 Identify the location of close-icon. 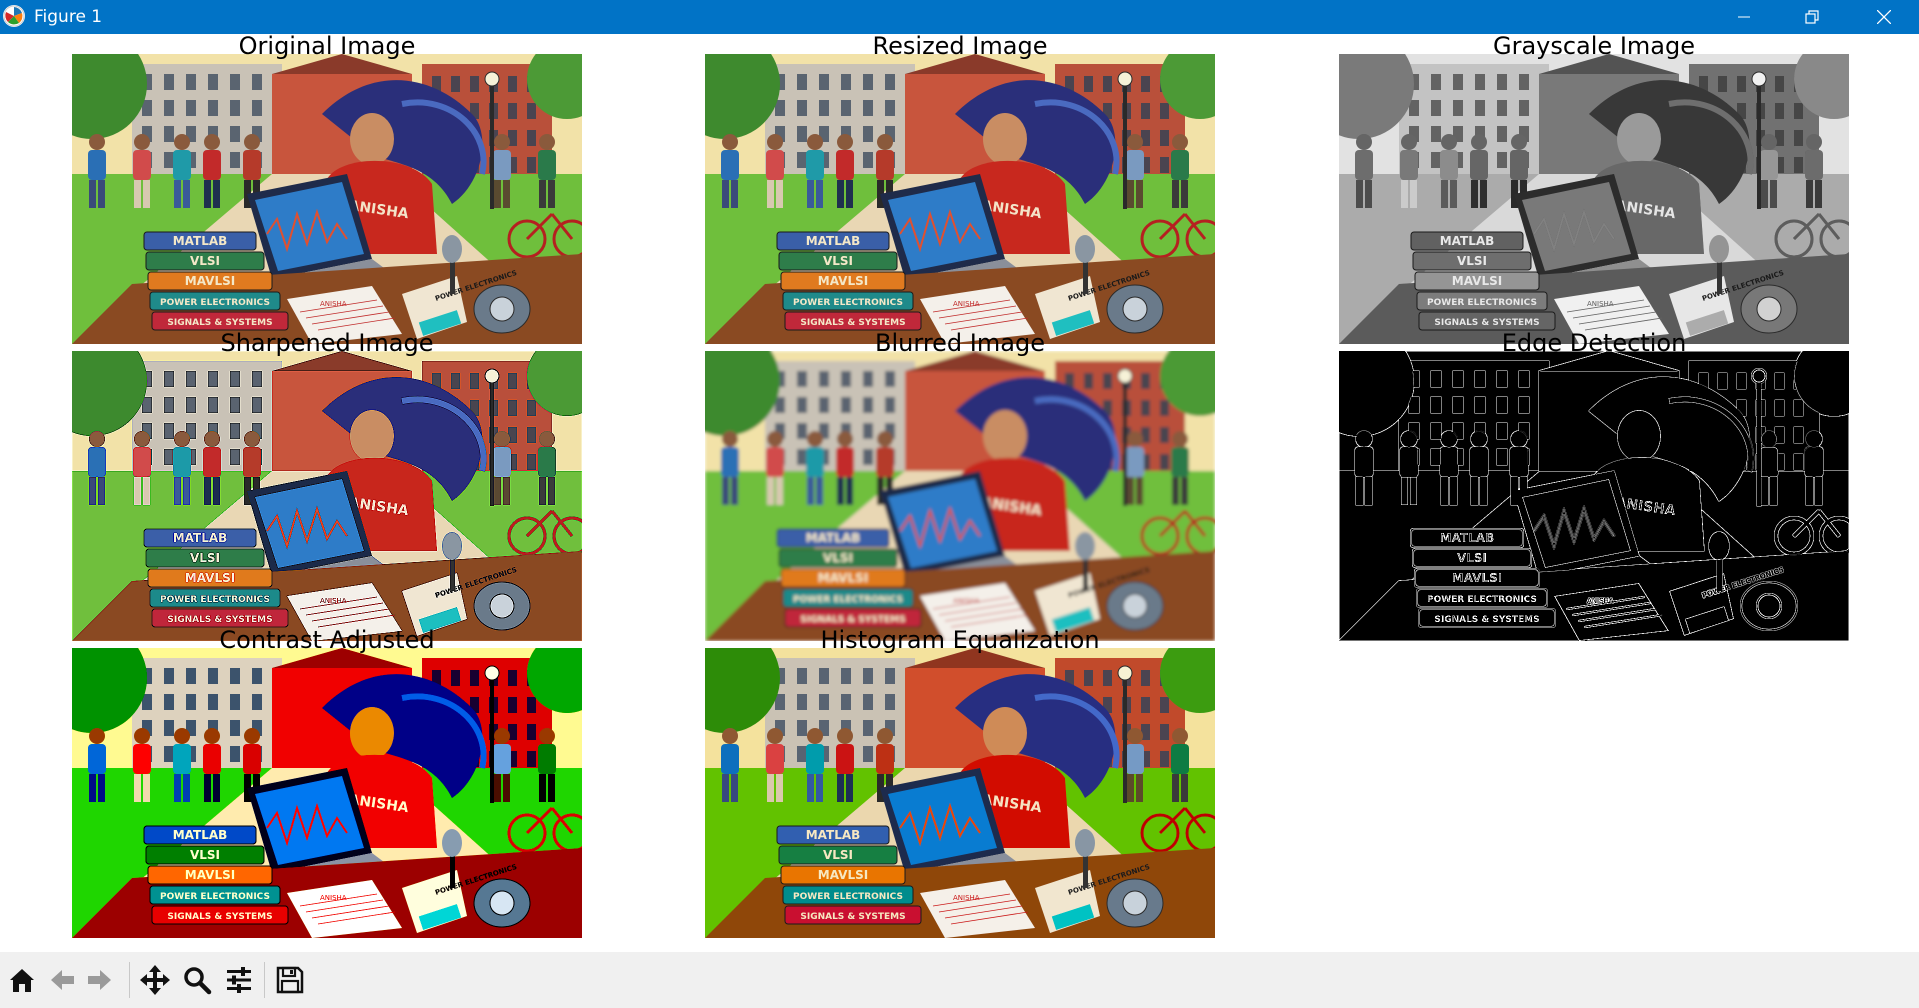
(1884, 17).